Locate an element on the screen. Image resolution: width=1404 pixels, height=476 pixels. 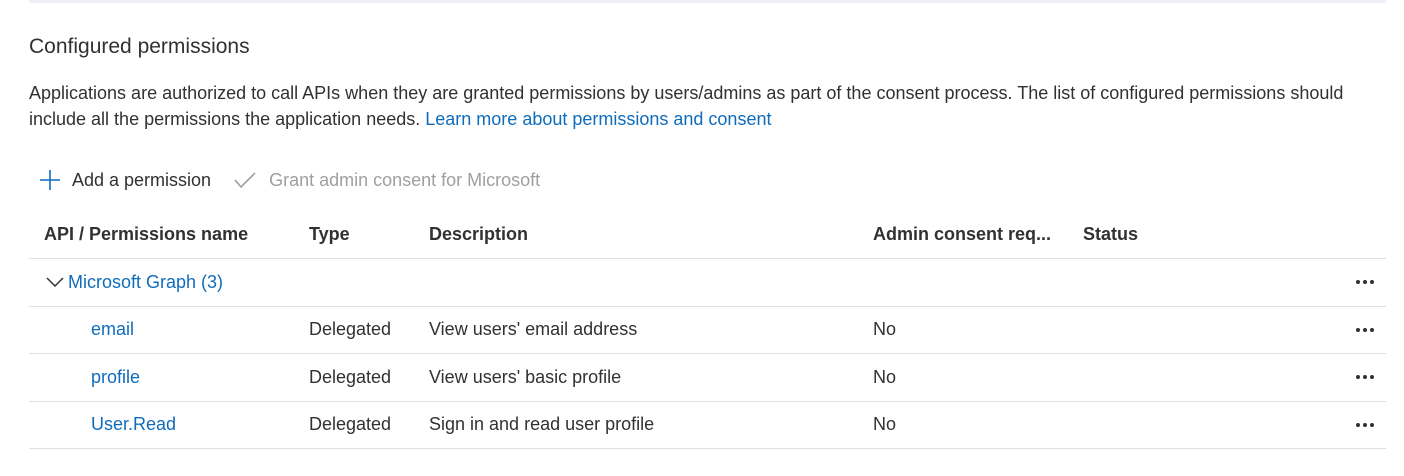
column-header-status: Status is located at coordinates (1110, 234).